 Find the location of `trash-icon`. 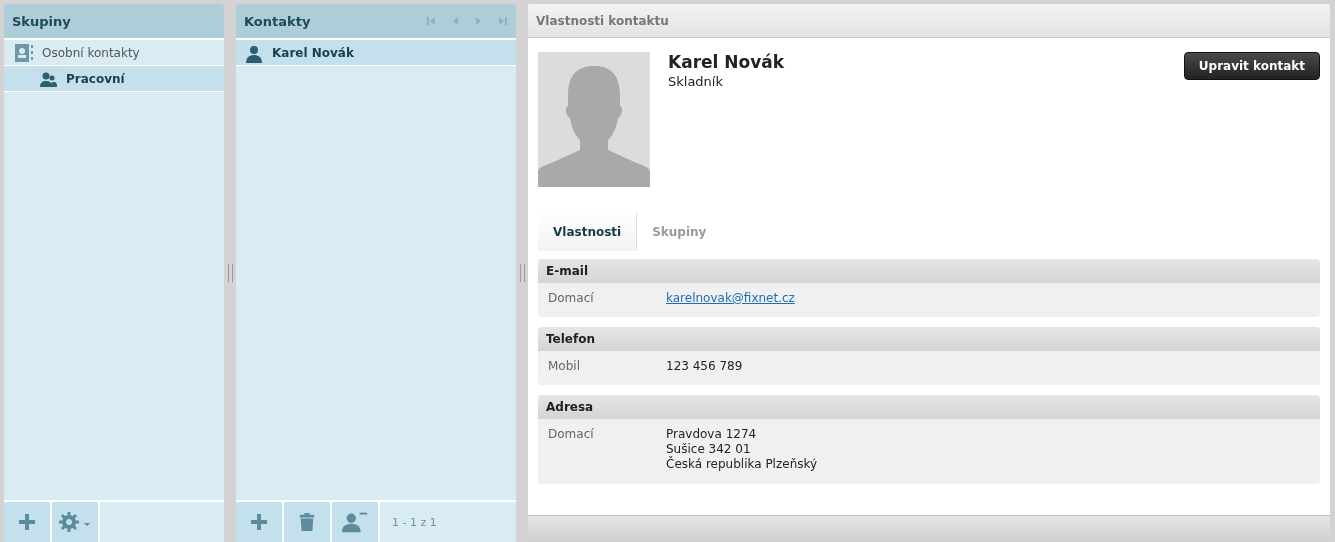

trash-icon is located at coordinates (307, 522).